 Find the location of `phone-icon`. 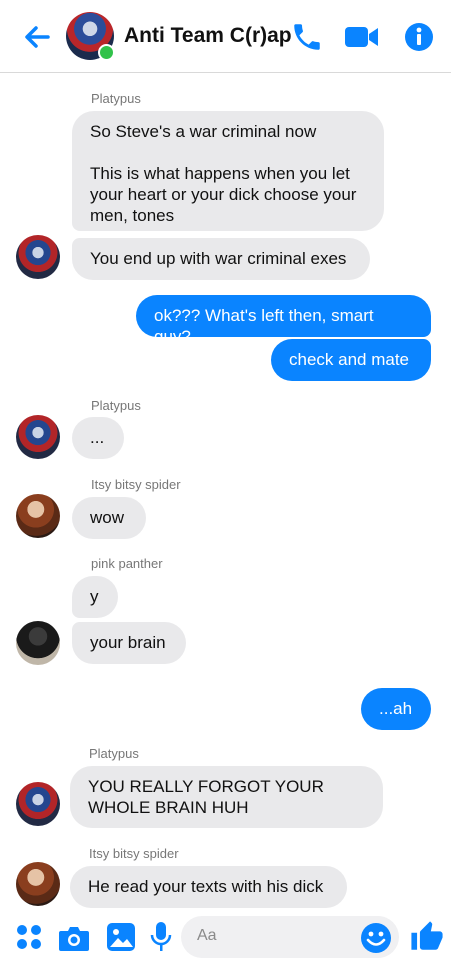

phone-icon is located at coordinates (307, 37).